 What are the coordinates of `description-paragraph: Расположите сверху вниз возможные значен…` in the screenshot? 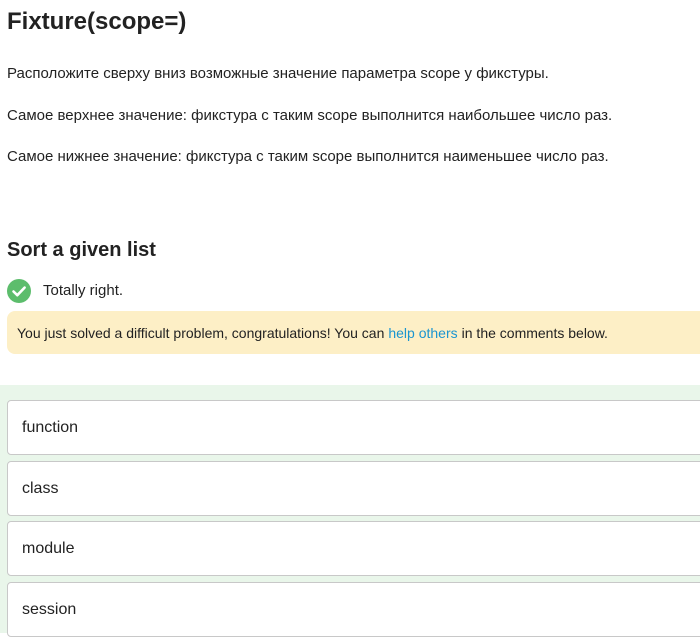 It's located at (278, 73).